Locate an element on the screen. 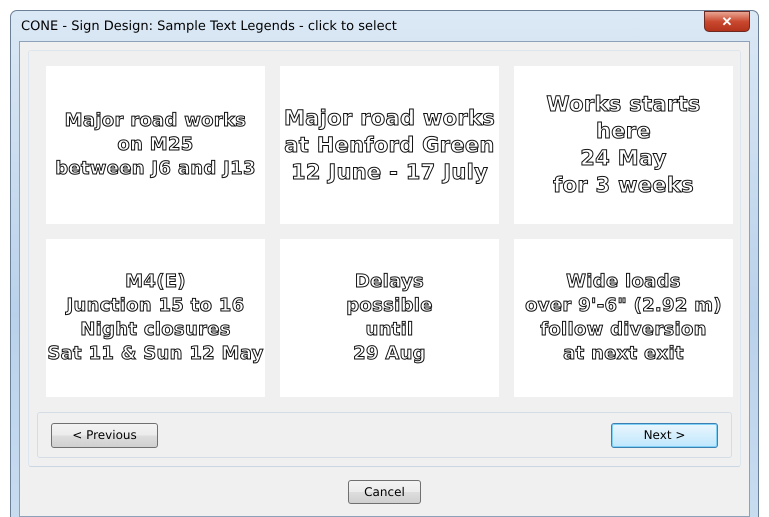  legend-line: over 9'-6" (2.92 m) is located at coordinates (623, 306).